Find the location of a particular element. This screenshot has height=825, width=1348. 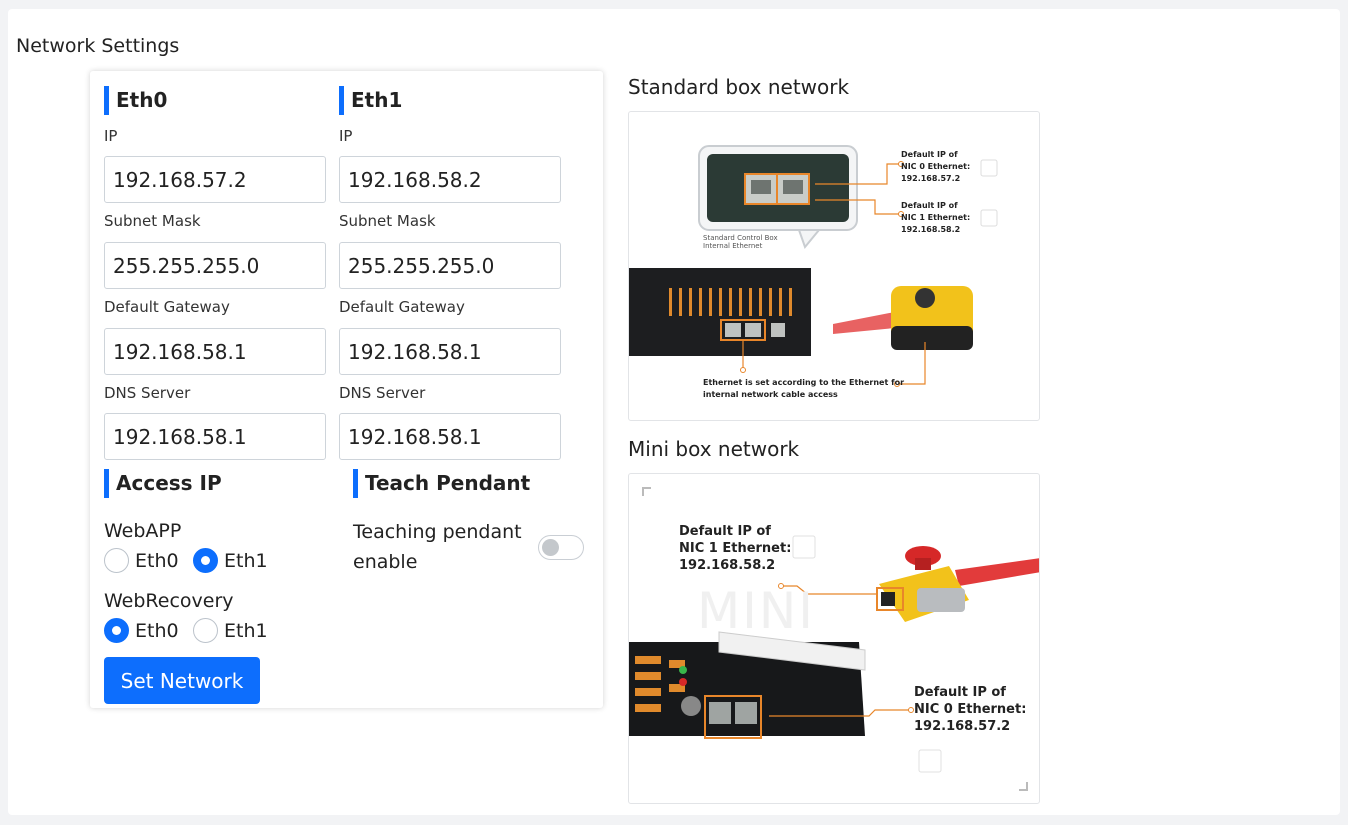

mini-nic1-line2: NIC 1 Ethernet: is located at coordinates (735, 548).